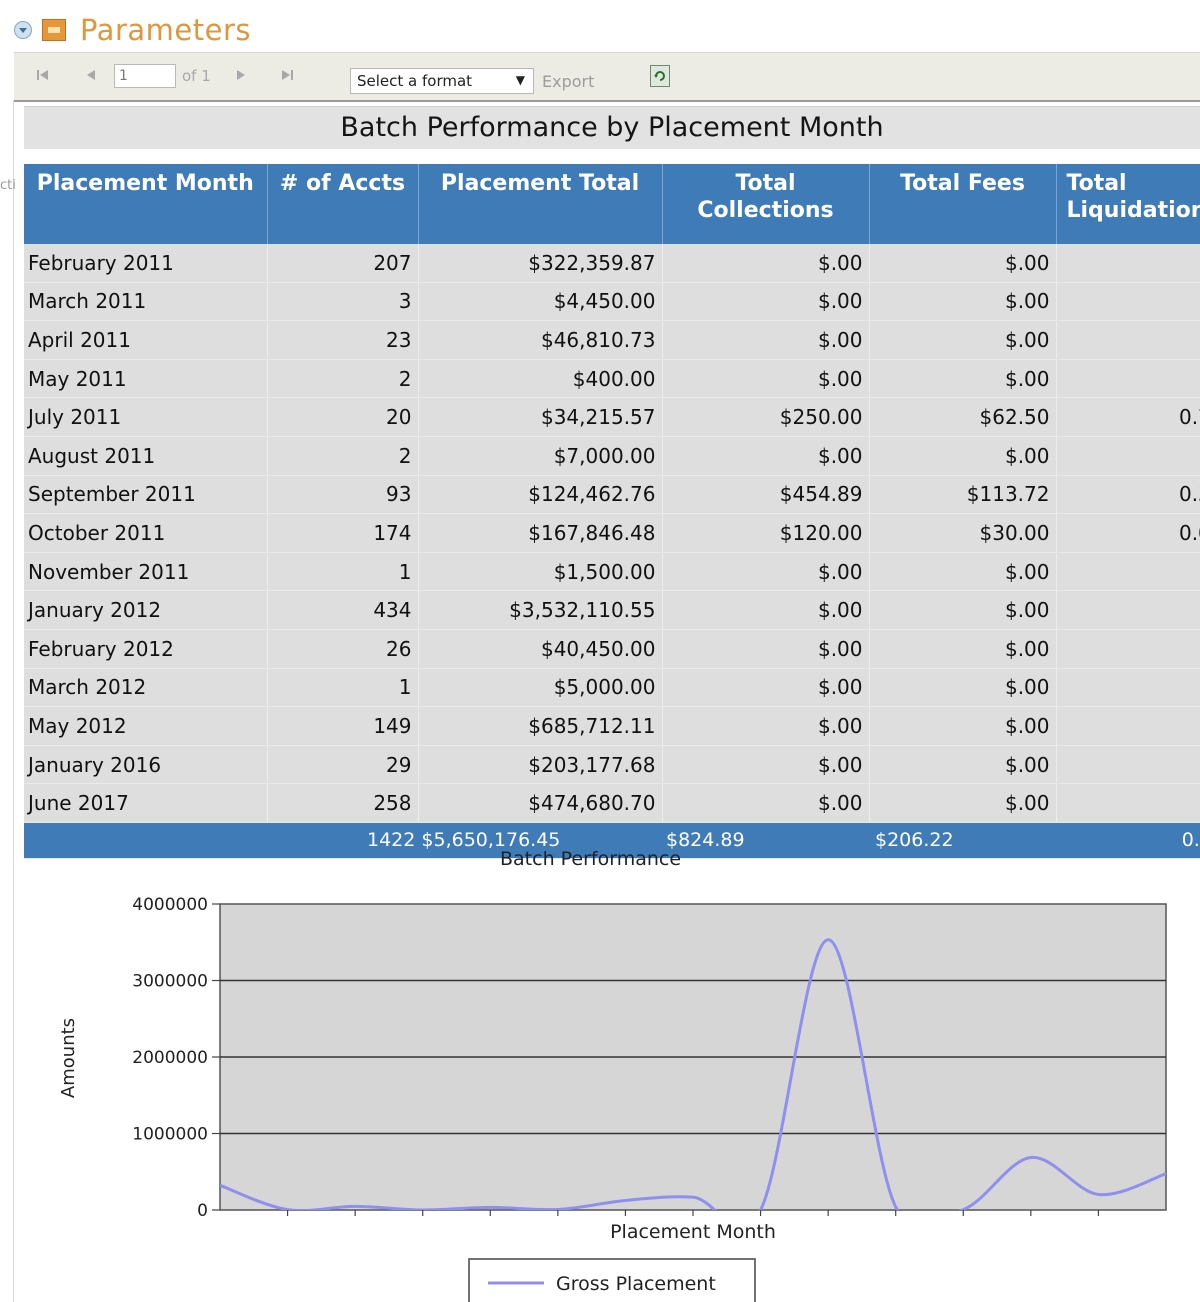  What do you see at coordinates (68, 1058) in the screenshot?
I see `y-axis-label: Amounts` at bounding box center [68, 1058].